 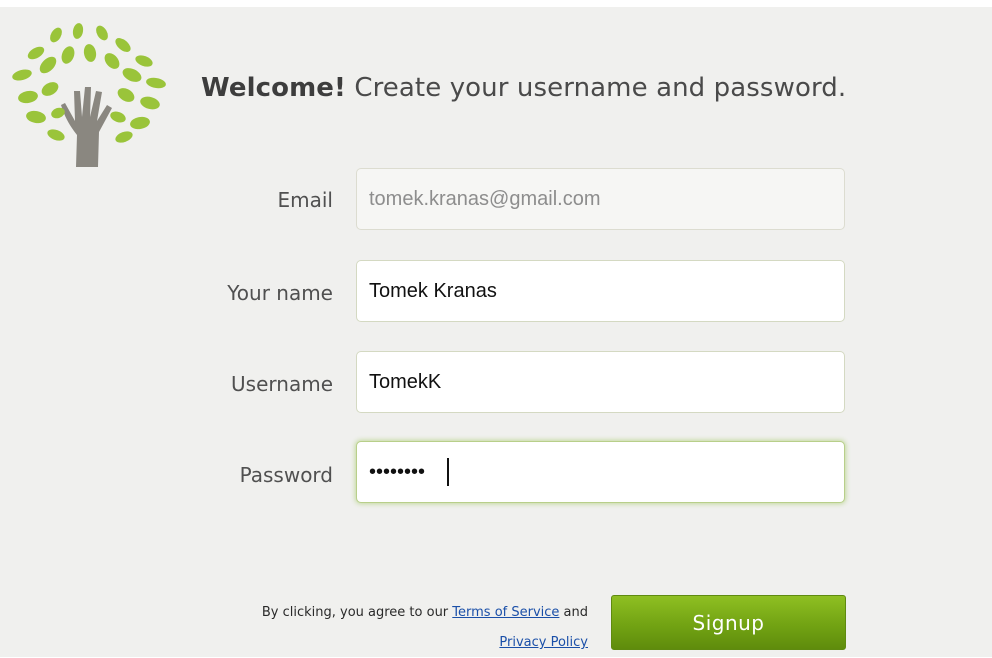 I want to click on agree-prefix: By clicking, you agree to our, so click(x=357, y=612).